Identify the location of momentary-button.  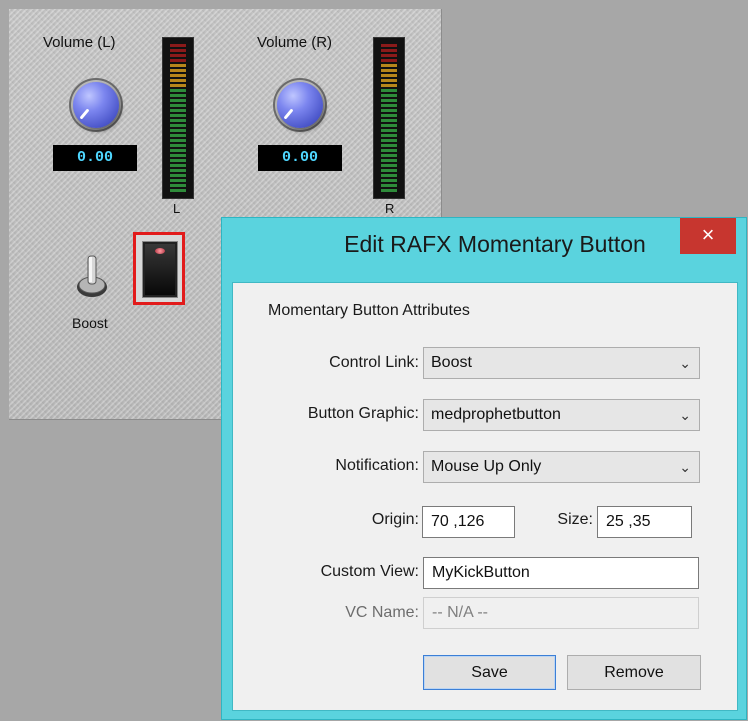
(159, 268).